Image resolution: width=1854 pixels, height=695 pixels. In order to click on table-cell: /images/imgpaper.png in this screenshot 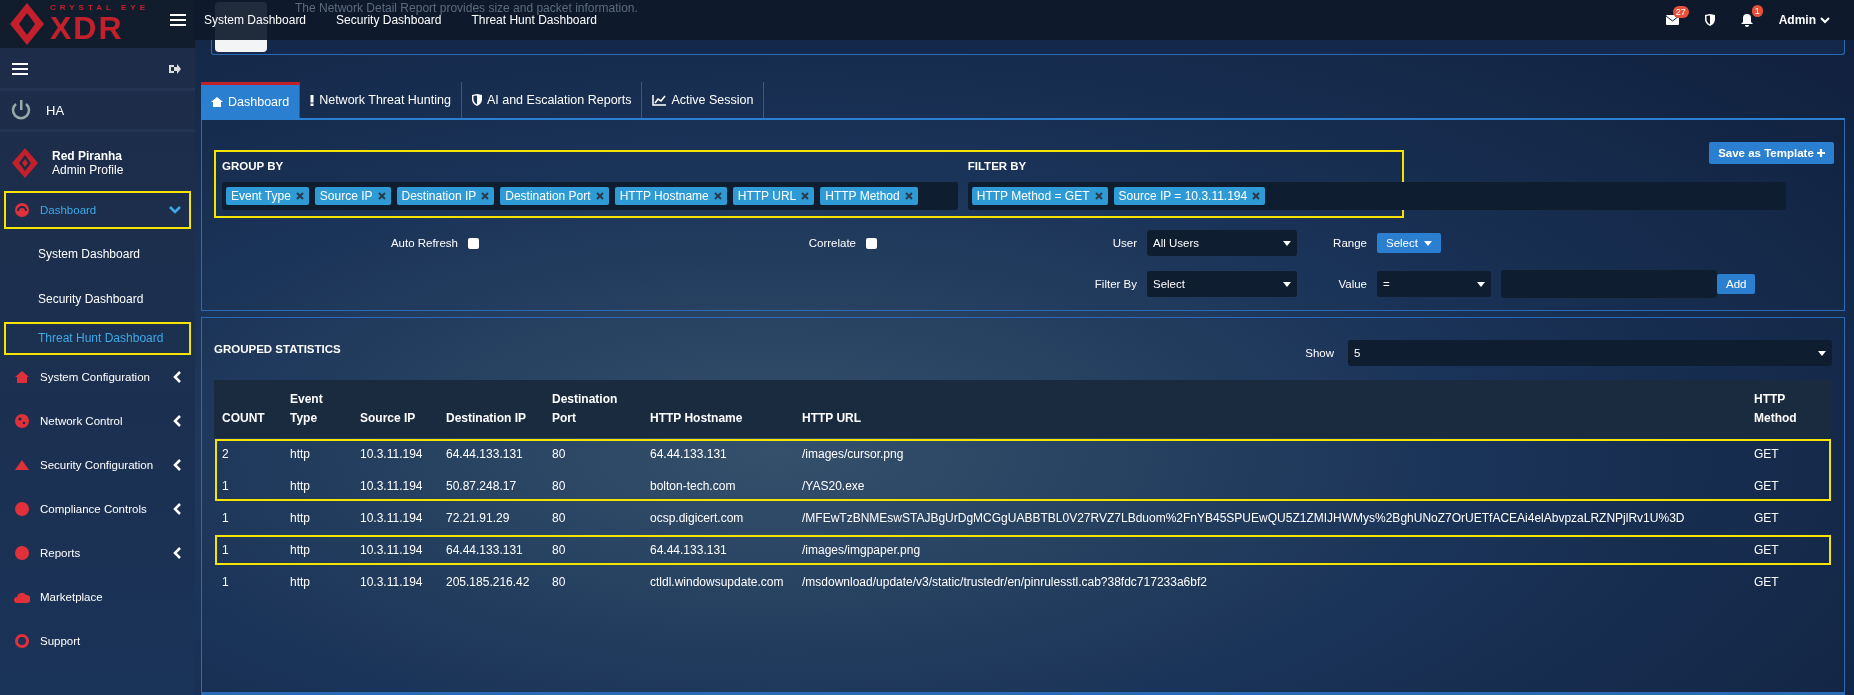, I will do `click(1270, 550)`.